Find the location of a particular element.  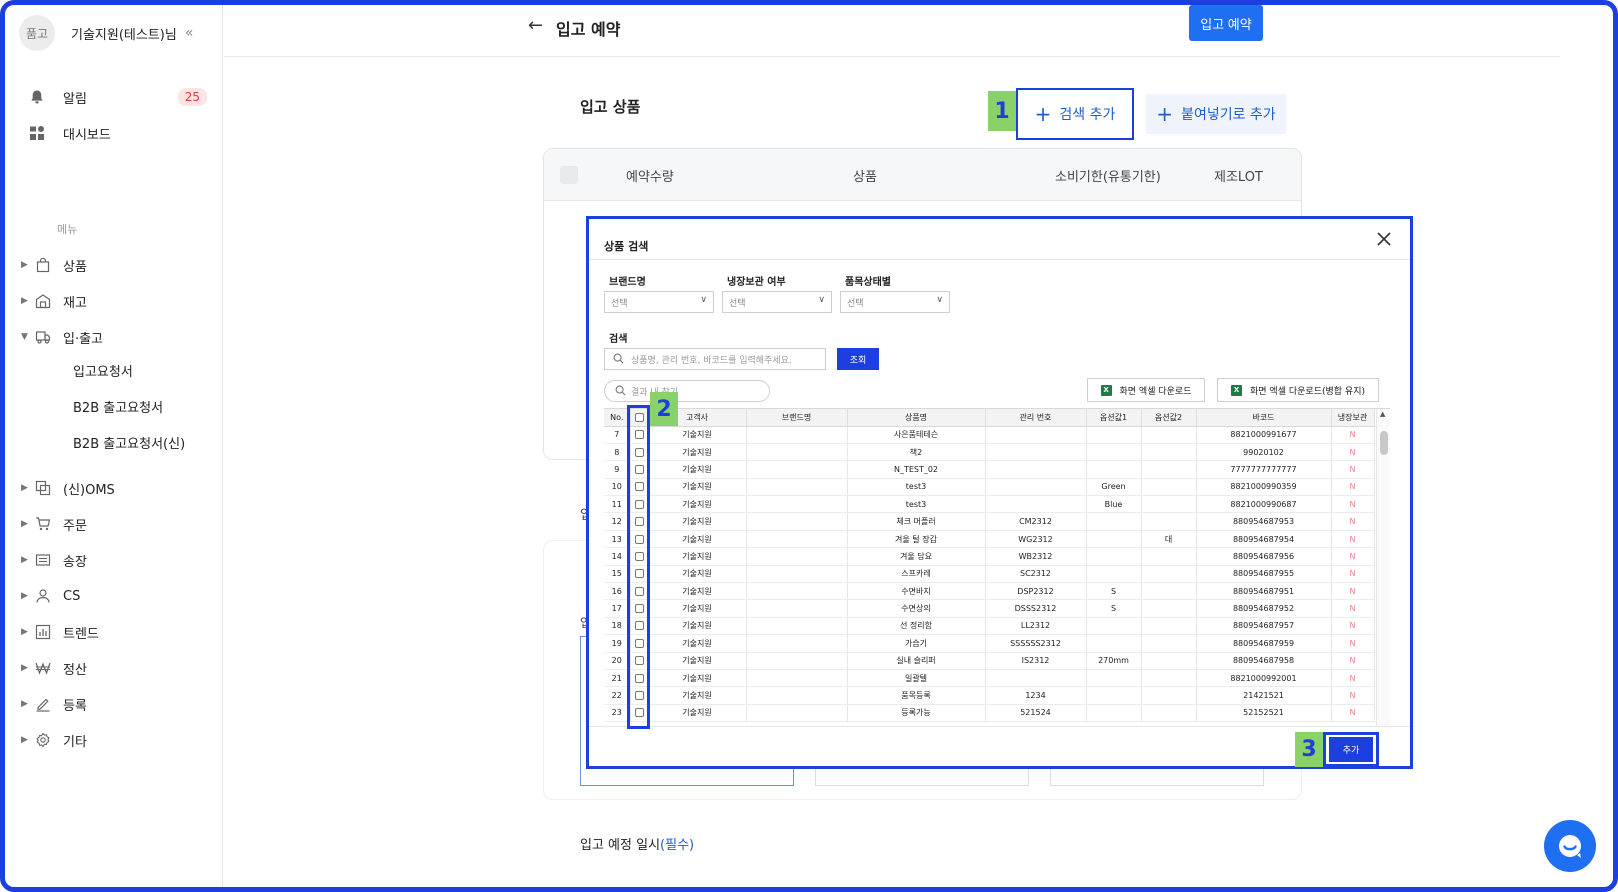

table-row: 17 기술지원 수면상의 DSSS2312 S 880954687952 N is located at coordinates (989, 608).